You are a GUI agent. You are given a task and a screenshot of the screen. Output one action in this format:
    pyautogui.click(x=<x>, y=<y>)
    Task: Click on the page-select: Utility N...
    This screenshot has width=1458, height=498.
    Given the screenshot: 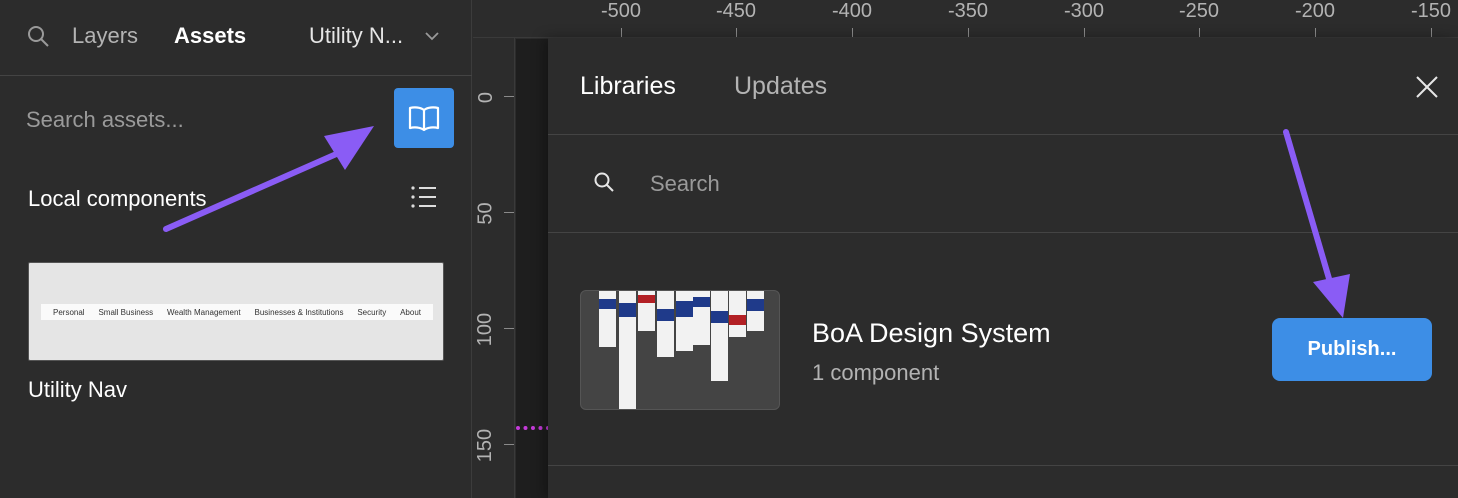 What is the action you would take?
    pyautogui.click(x=356, y=36)
    